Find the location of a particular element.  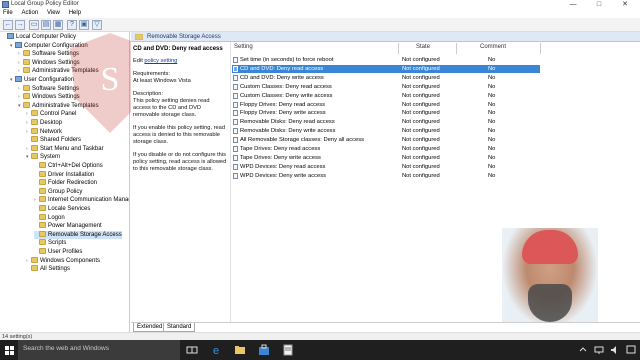

tree-item-label: Group Policy is located at coordinates (65, 191).